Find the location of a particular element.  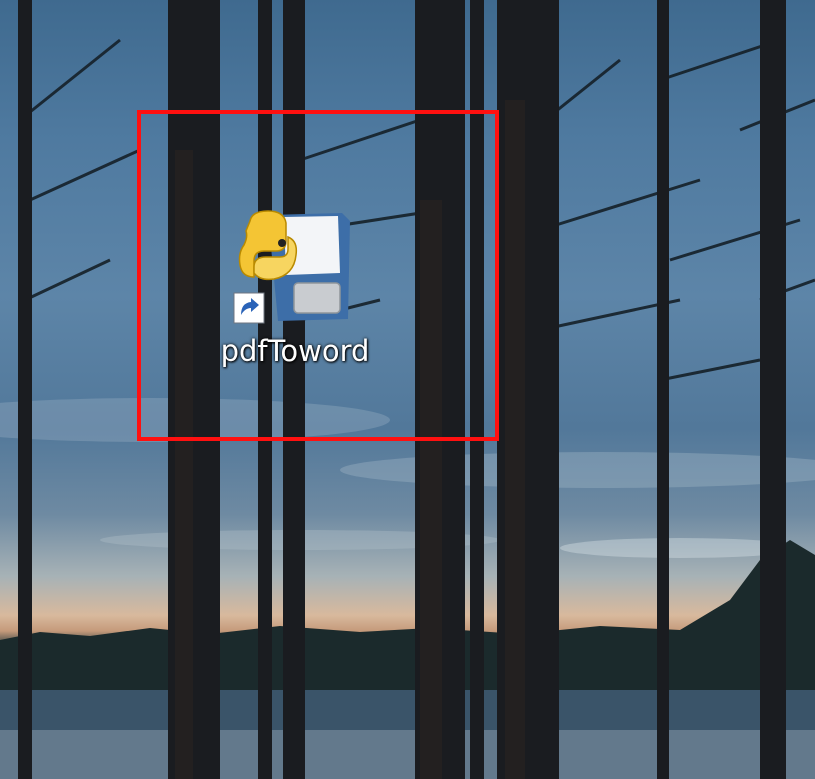

python-script-shortcut-icon is located at coordinates (291, 267).